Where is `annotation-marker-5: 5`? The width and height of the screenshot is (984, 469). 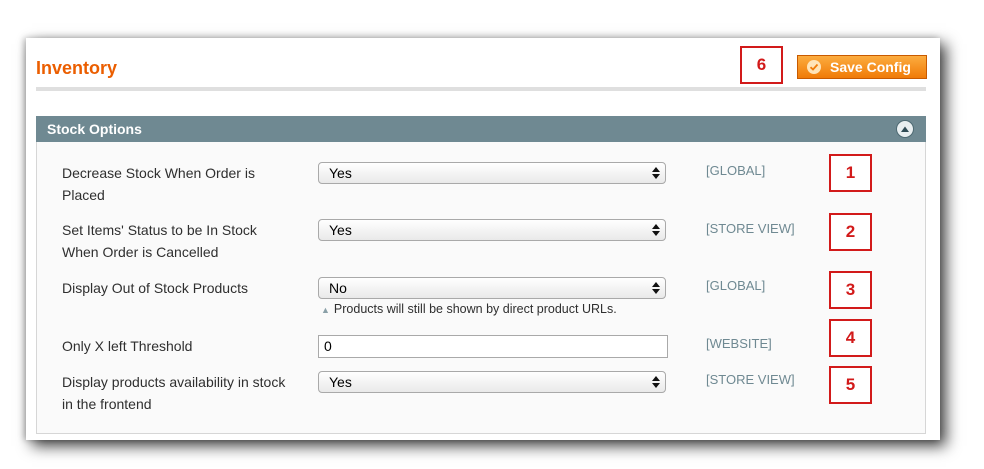
annotation-marker-5: 5 is located at coordinates (850, 385).